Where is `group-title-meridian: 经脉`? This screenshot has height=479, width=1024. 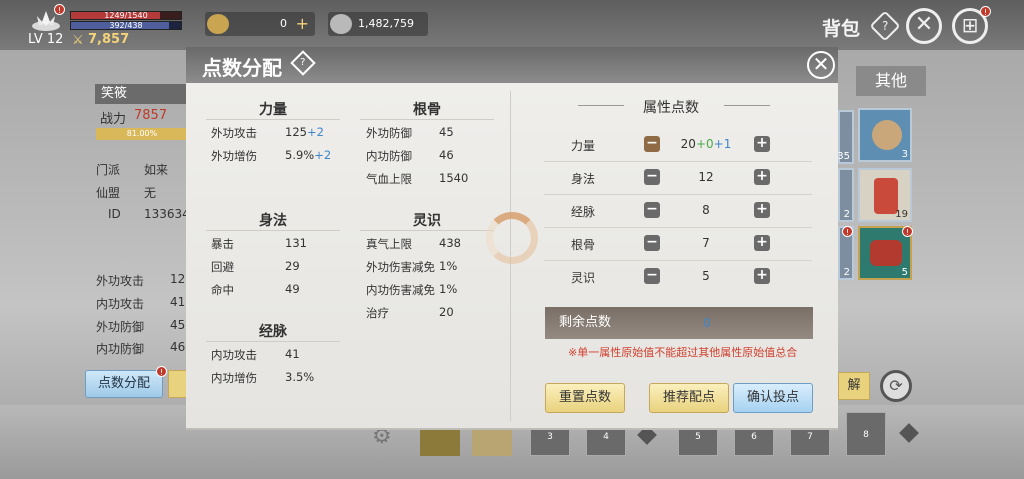 group-title-meridian: 经脉 is located at coordinates (273, 332).